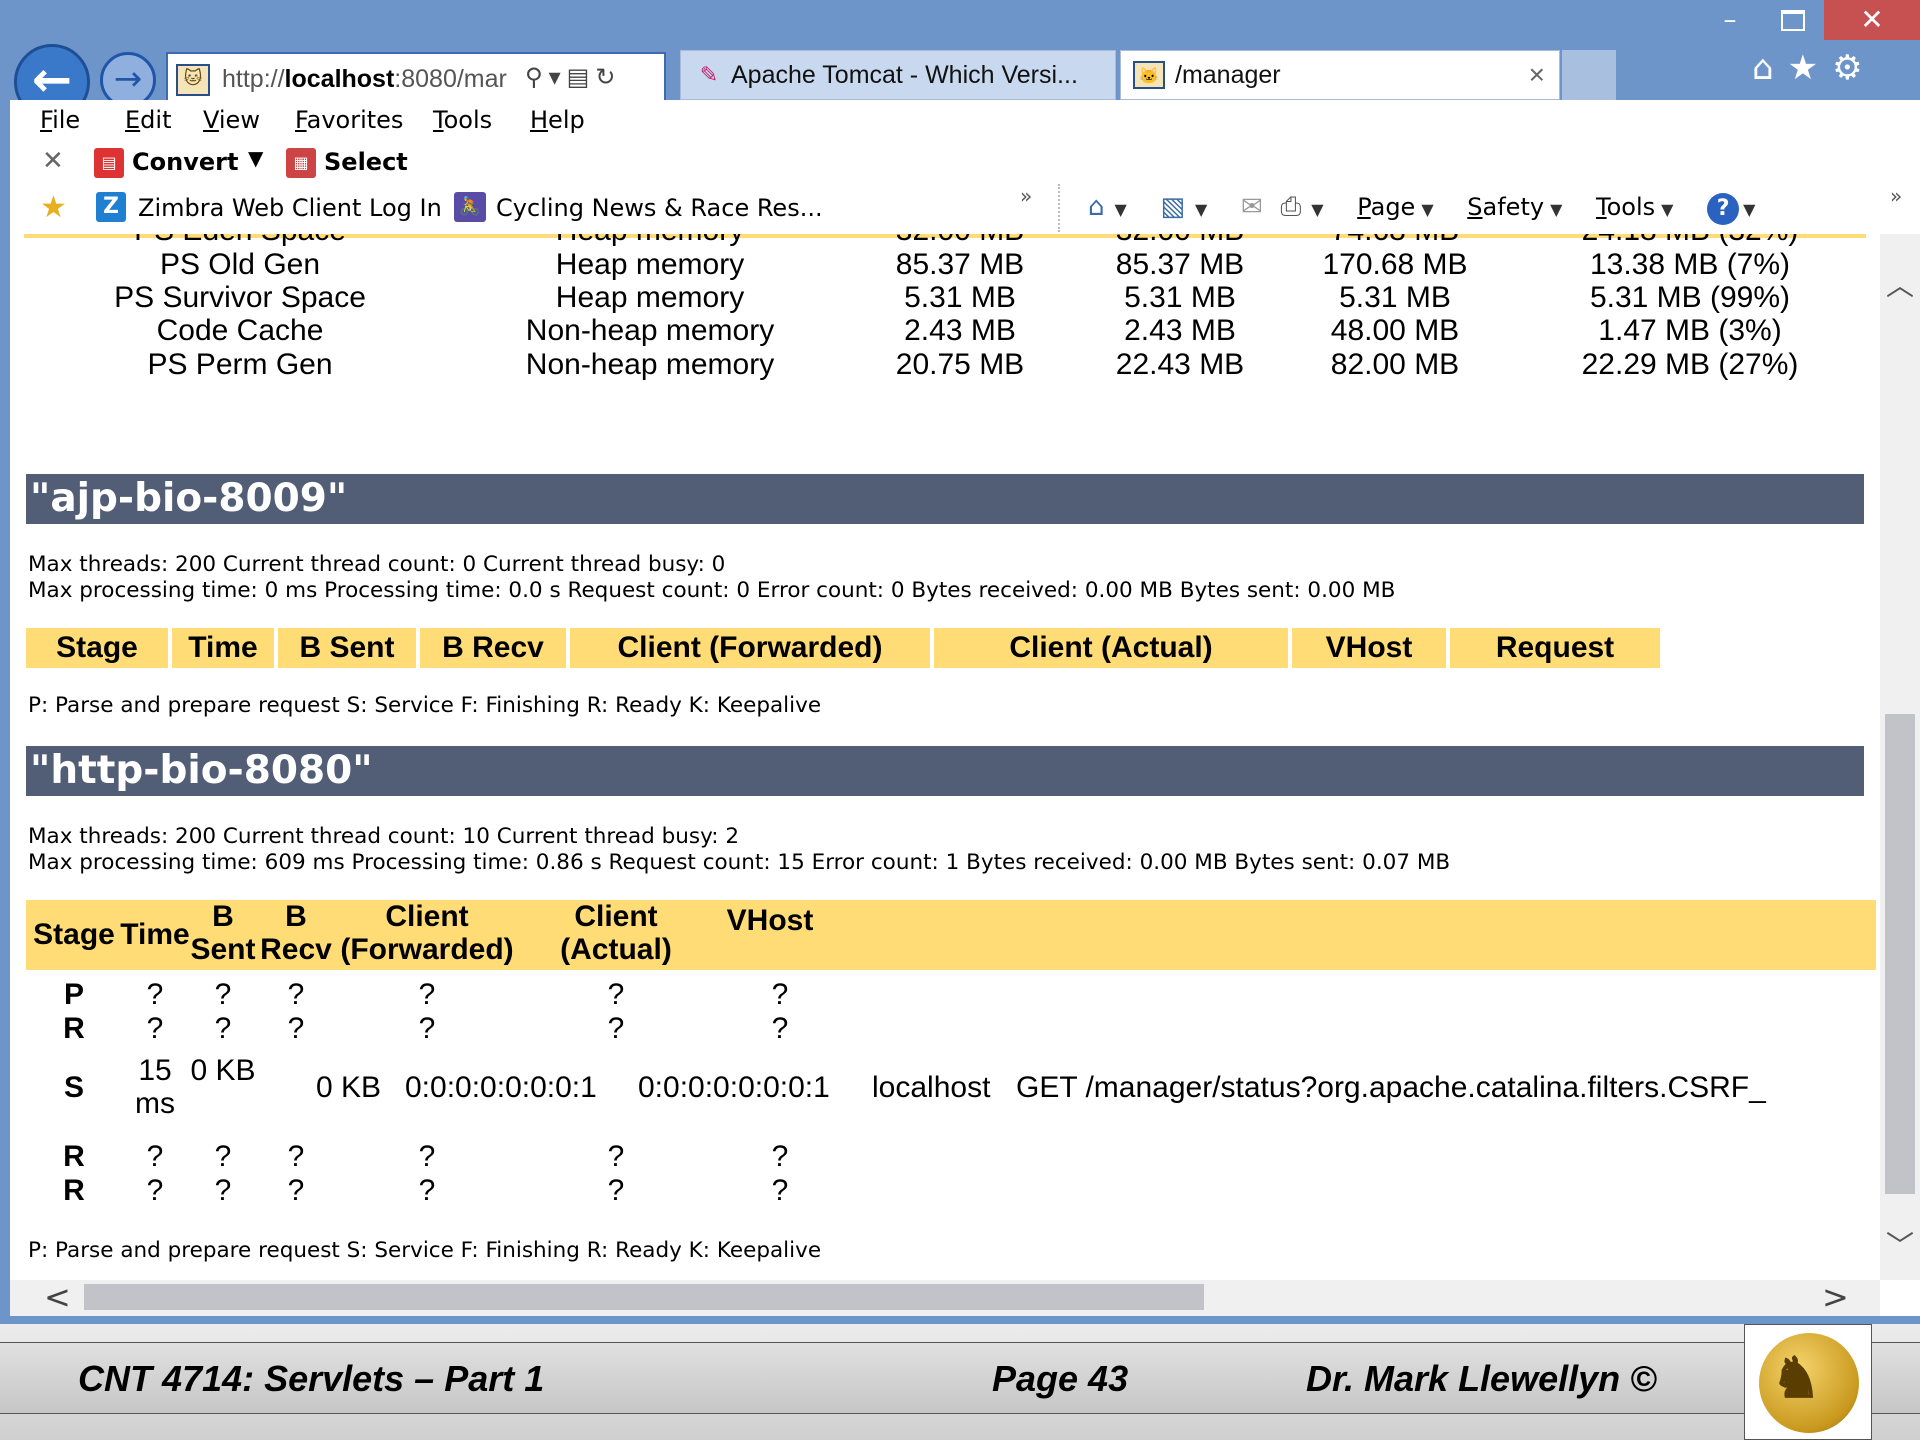 The width and height of the screenshot is (1920, 1440). Describe the element at coordinates (1896, 196) in the screenshot. I see `command-overflow-icon: »` at that location.